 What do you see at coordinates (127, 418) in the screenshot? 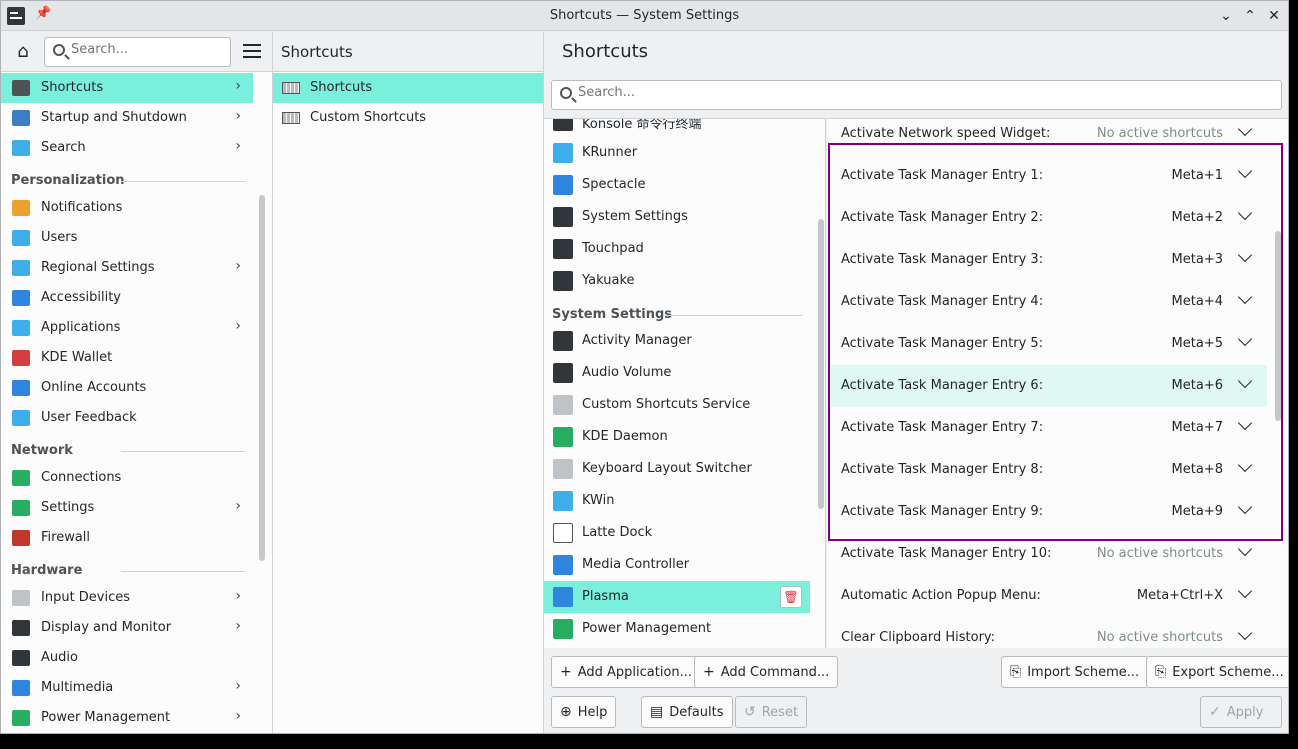
I see `sidebar-item-user-feedback: User Feedback` at bounding box center [127, 418].